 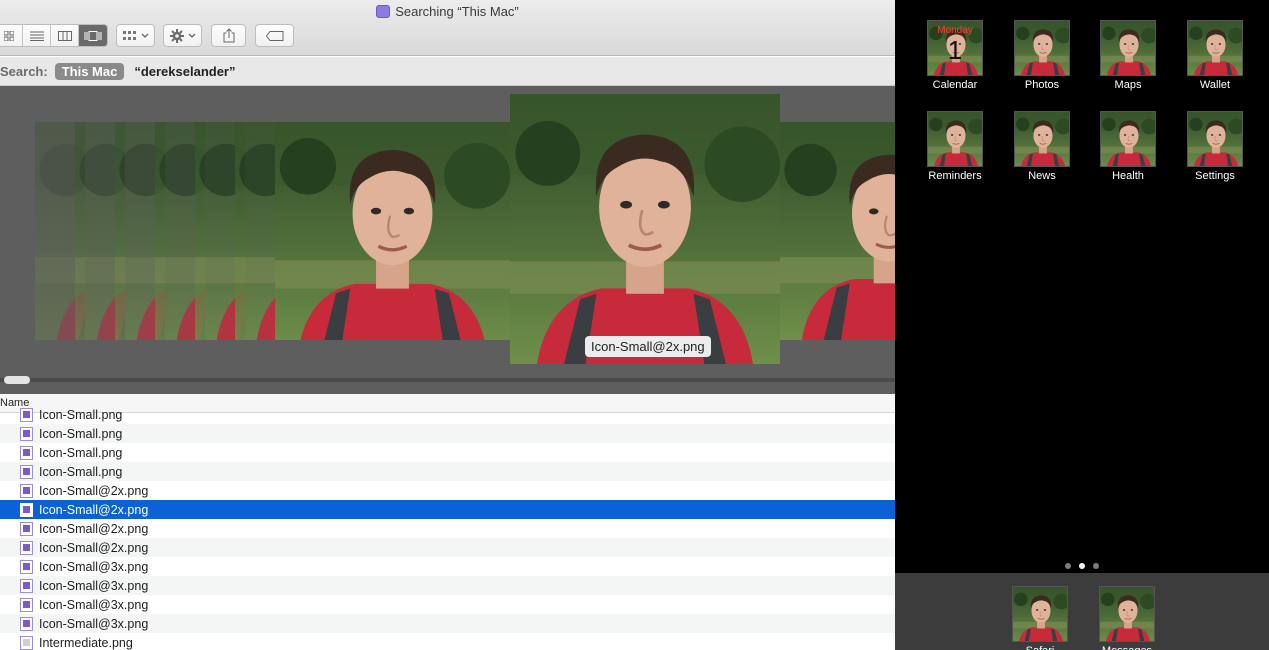 What do you see at coordinates (37, 35) in the screenshot?
I see `list-view-button` at bounding box center [37, 35].